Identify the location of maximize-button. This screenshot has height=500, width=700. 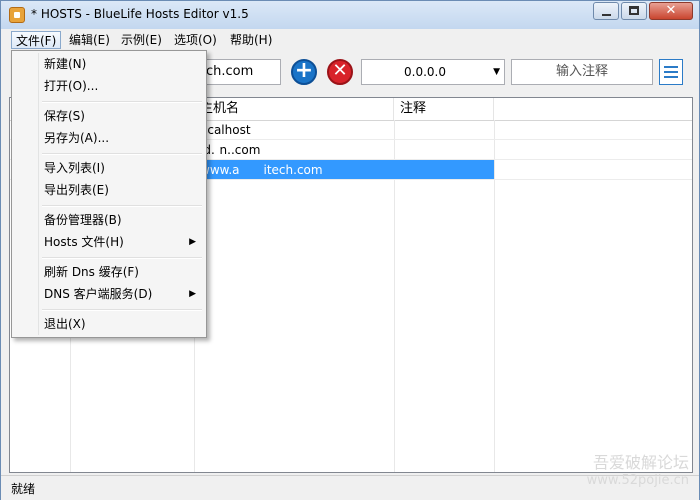
(634, 11).